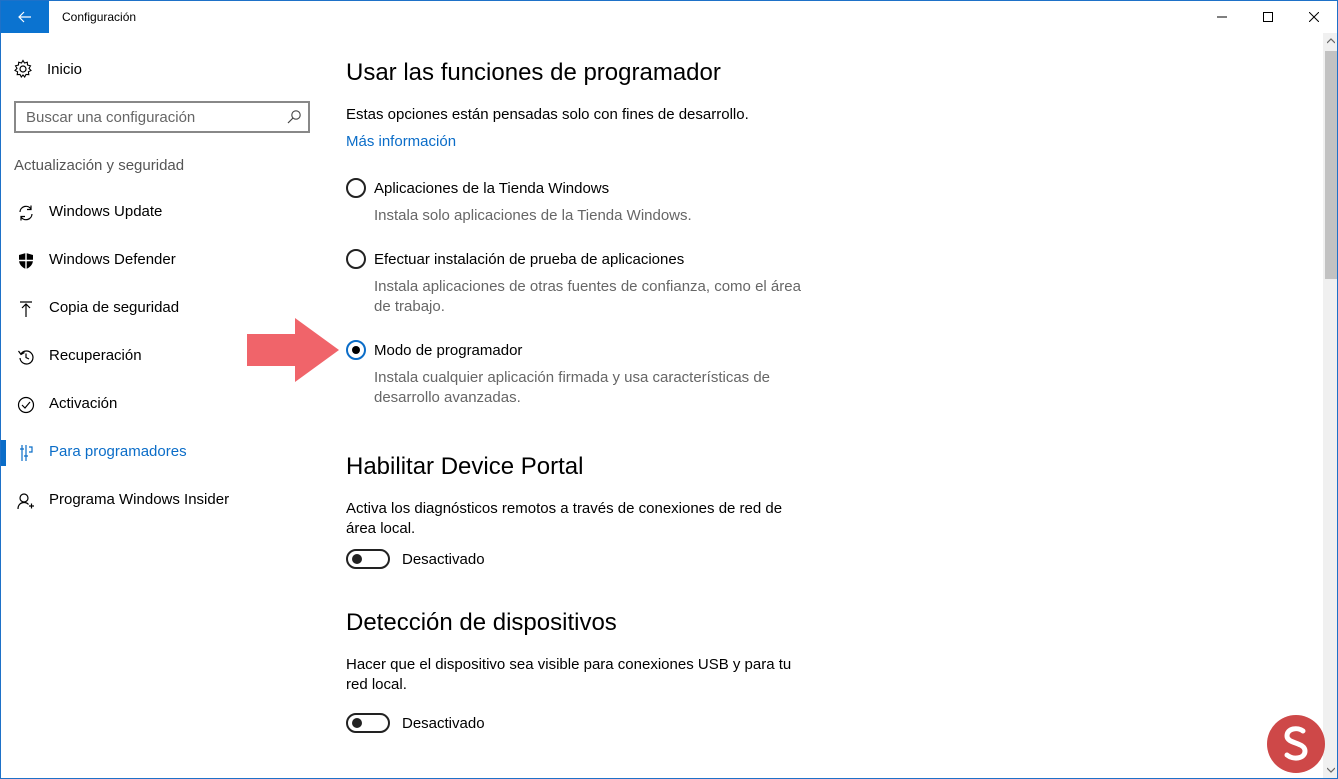 The width and height of the screenshot is (1338, 779). I want to click on sync-icon, so click(26, 213).